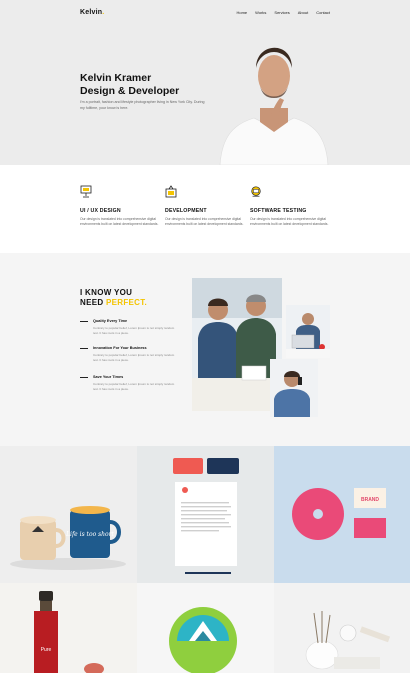  I want to click on site-logo: Kelvin., so click(92, 12).